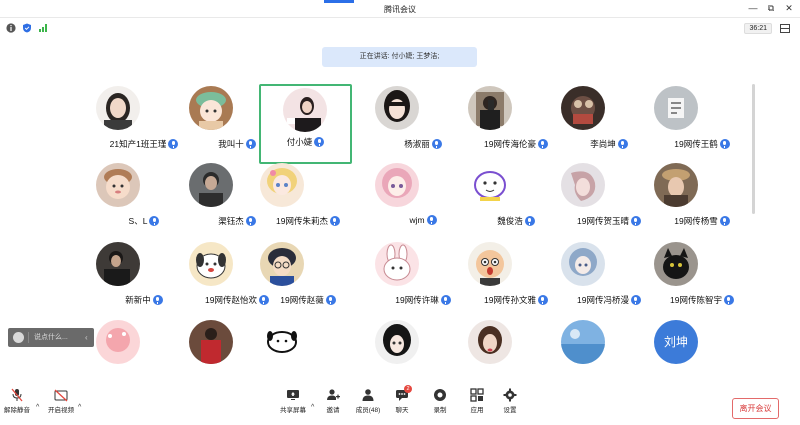  I want to click on camera-off-icon, so click(61, 395).